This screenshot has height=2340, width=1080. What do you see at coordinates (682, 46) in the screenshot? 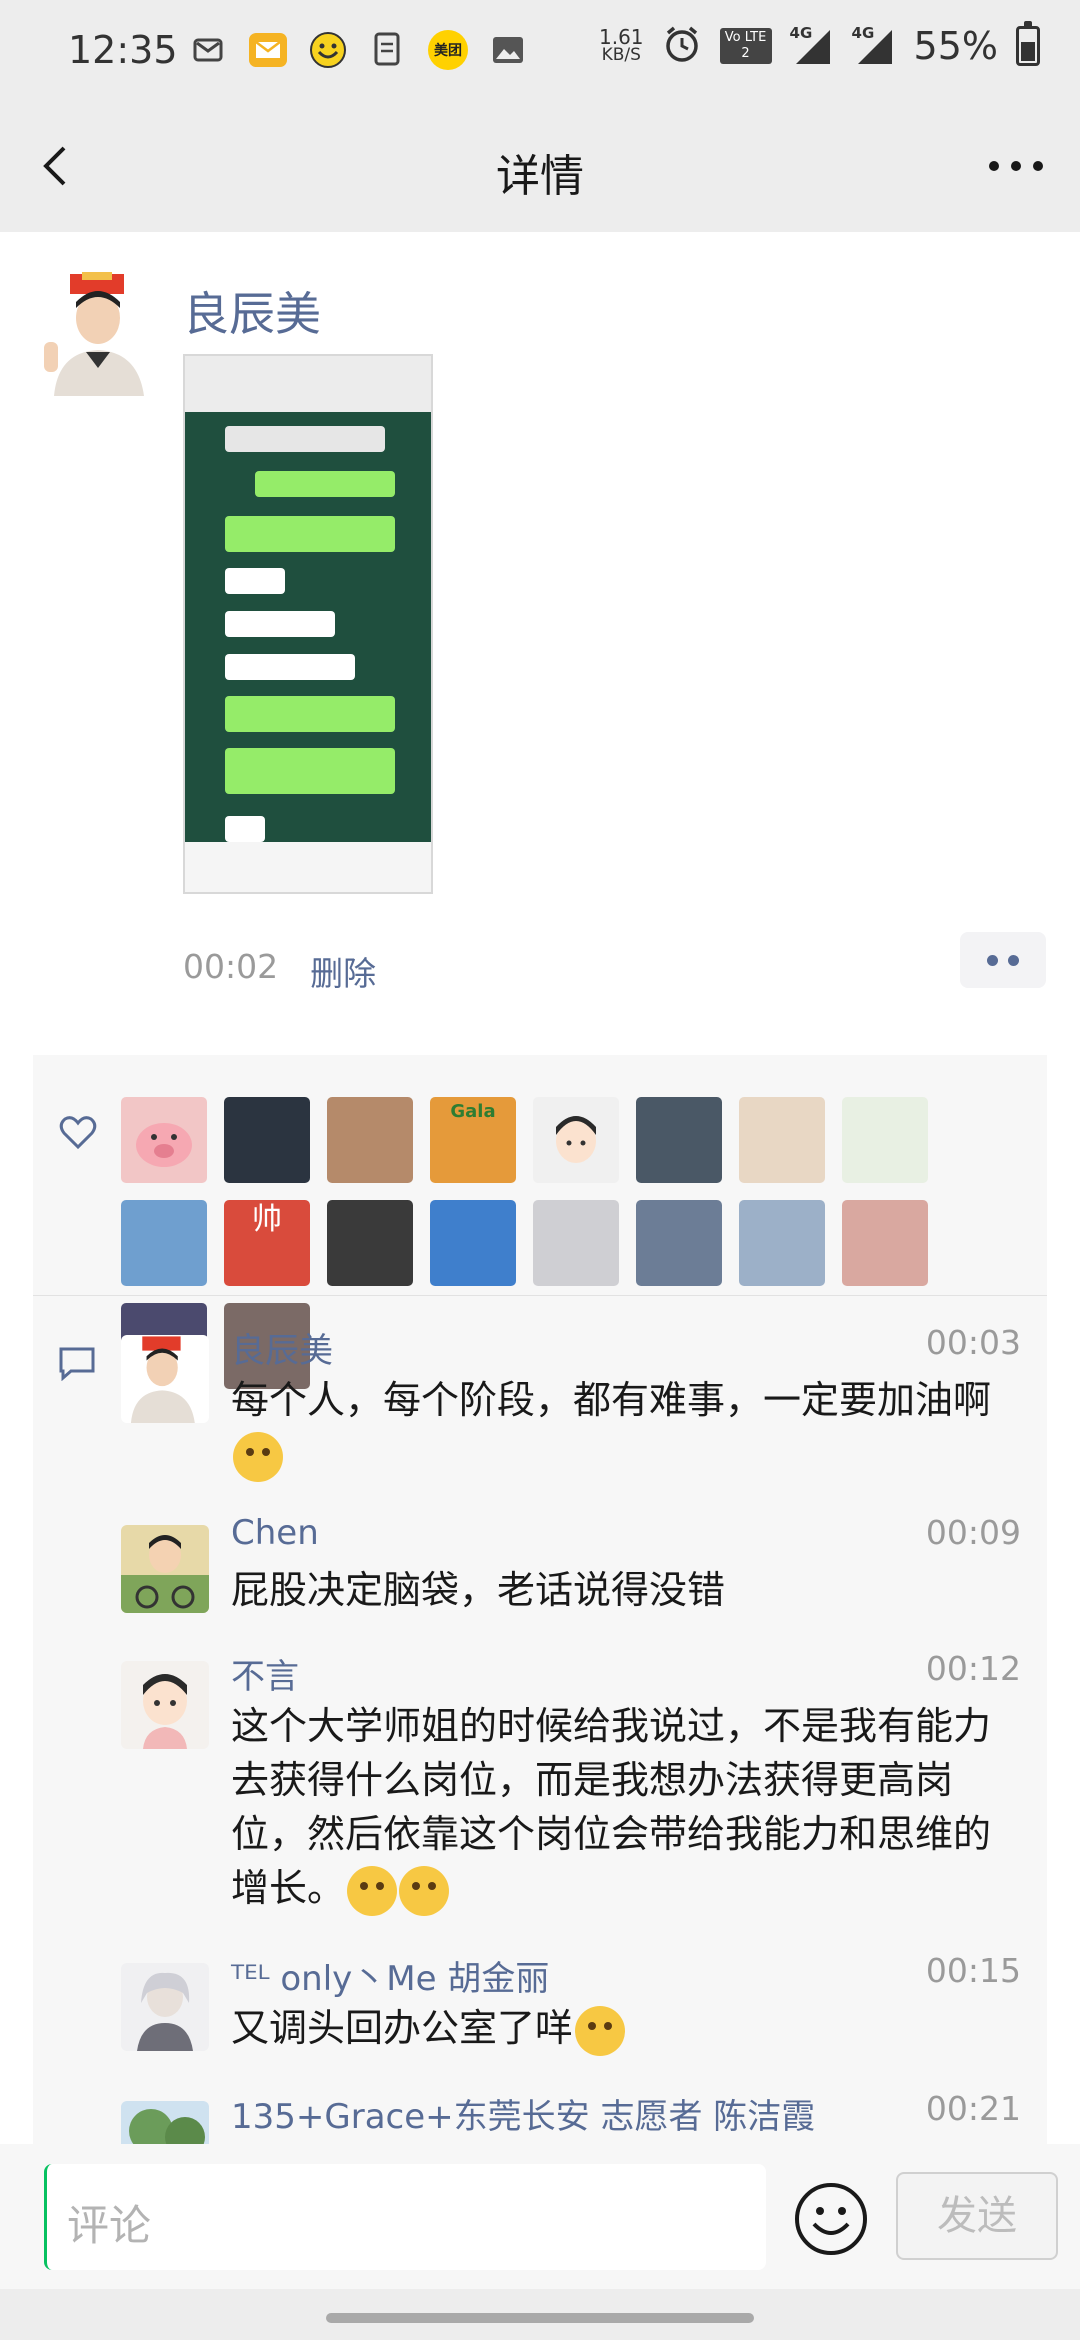
I see `alarm-icon` at bounding box center [682, 46].